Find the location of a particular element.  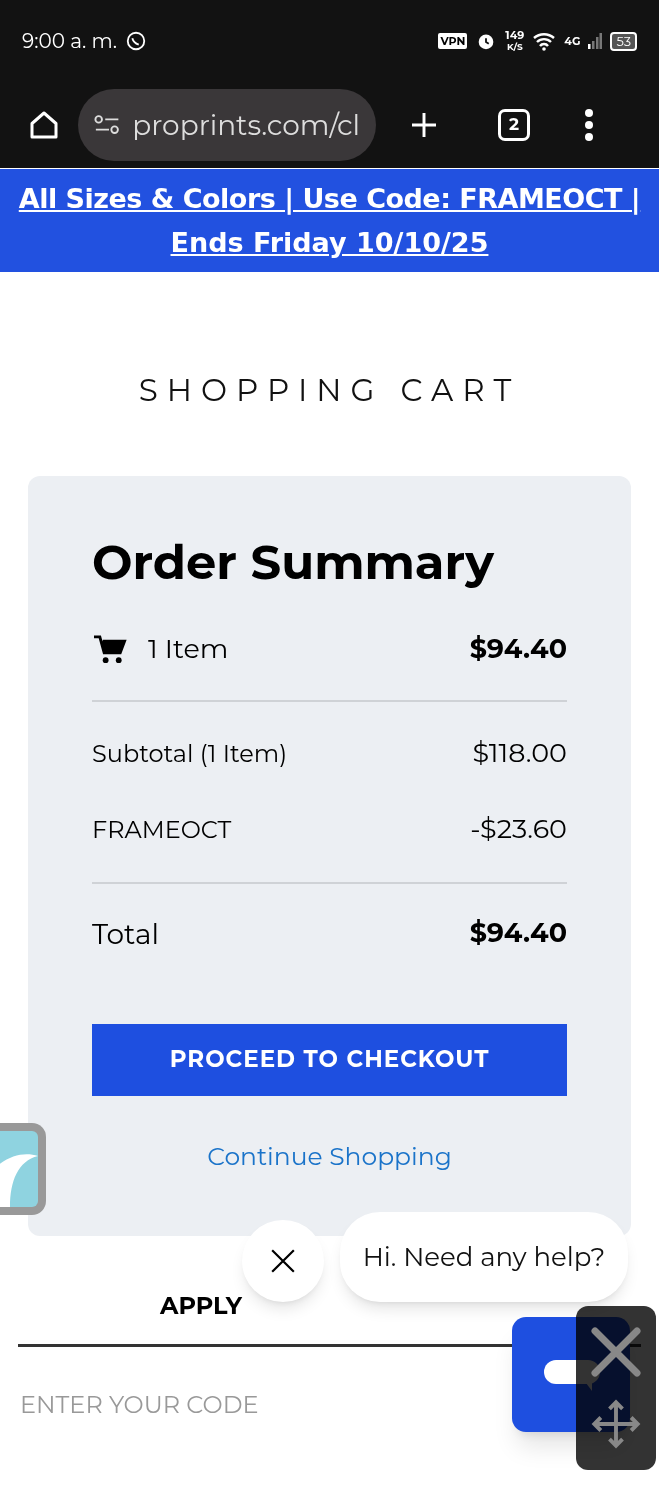

continue-shopping-link: Continue Shopping is located at coordinates (329, 1156).